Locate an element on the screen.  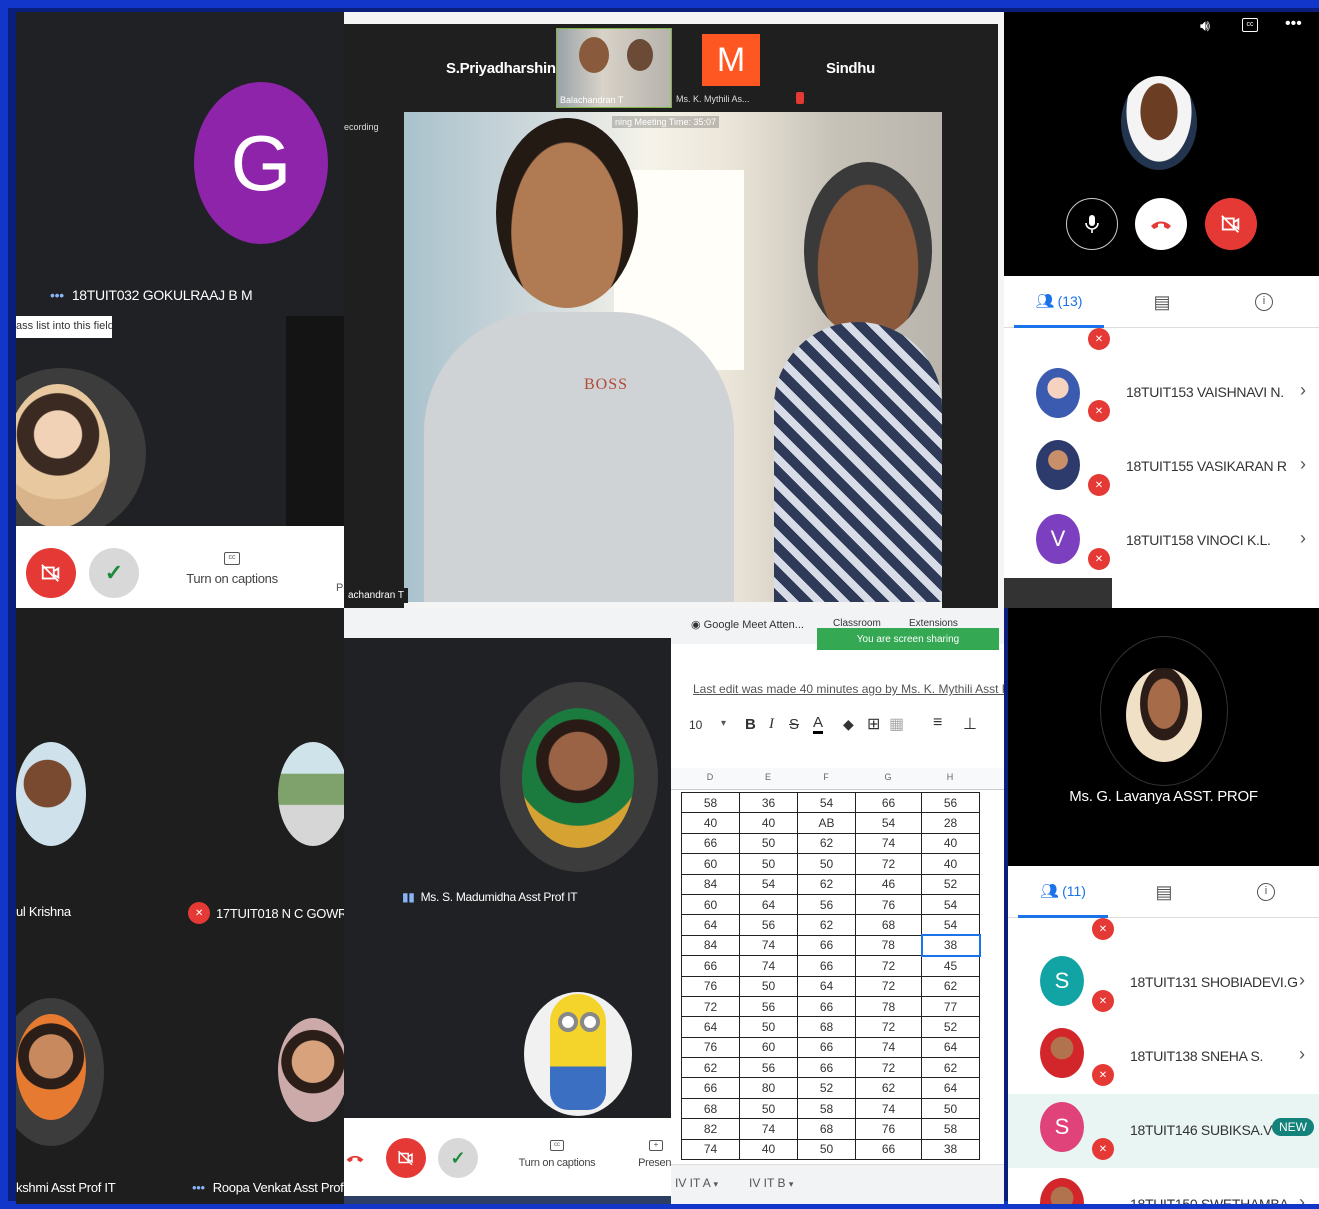
table-cell: 68 is located at coordinates (888, 925).